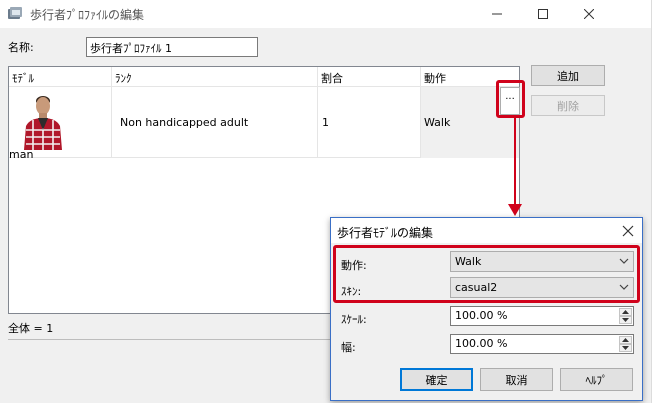 The image size is (652, 403). I want to click on width-label: 幅:, so click(348, 347).